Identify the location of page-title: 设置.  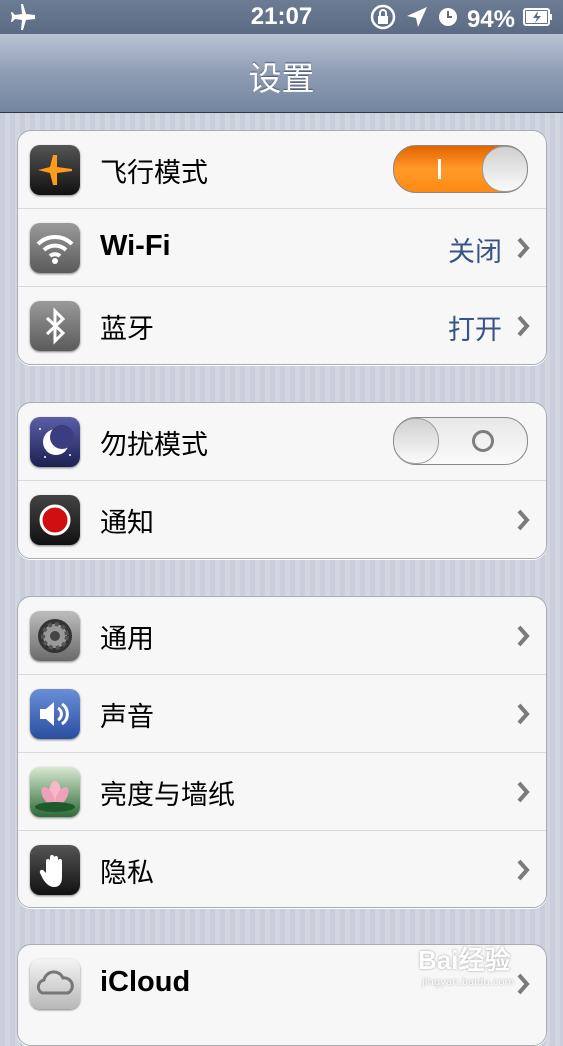
(281, 78).